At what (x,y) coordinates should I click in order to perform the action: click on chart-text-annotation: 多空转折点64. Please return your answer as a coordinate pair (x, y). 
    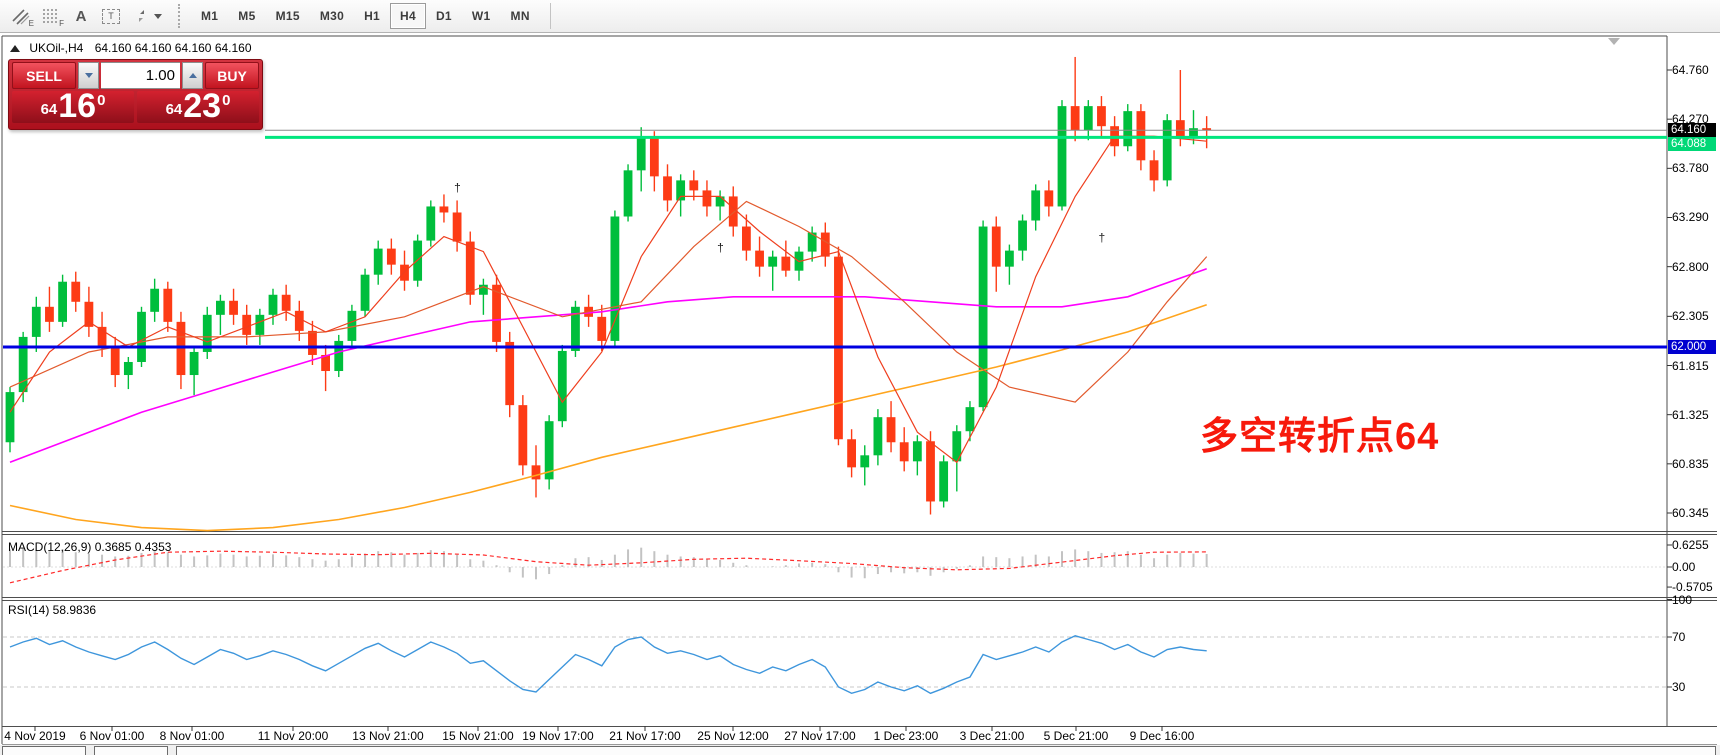
    Looking at the image, I should click on (1320, 437).